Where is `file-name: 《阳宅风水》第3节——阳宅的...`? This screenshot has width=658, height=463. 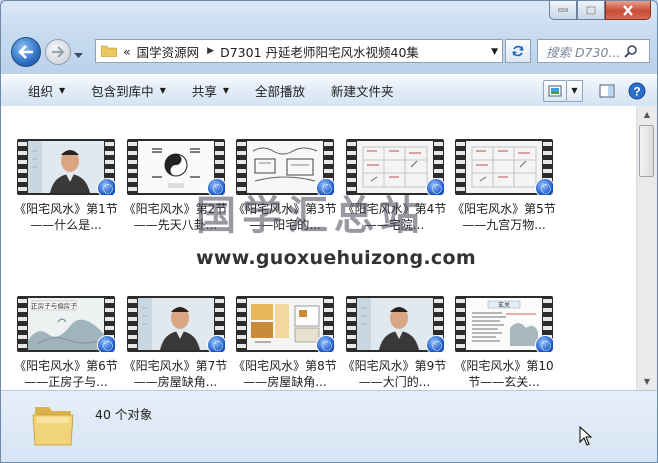 file-name: 《阳宅风水》第3节——阳宅的... is located at coordinates (285, 217).